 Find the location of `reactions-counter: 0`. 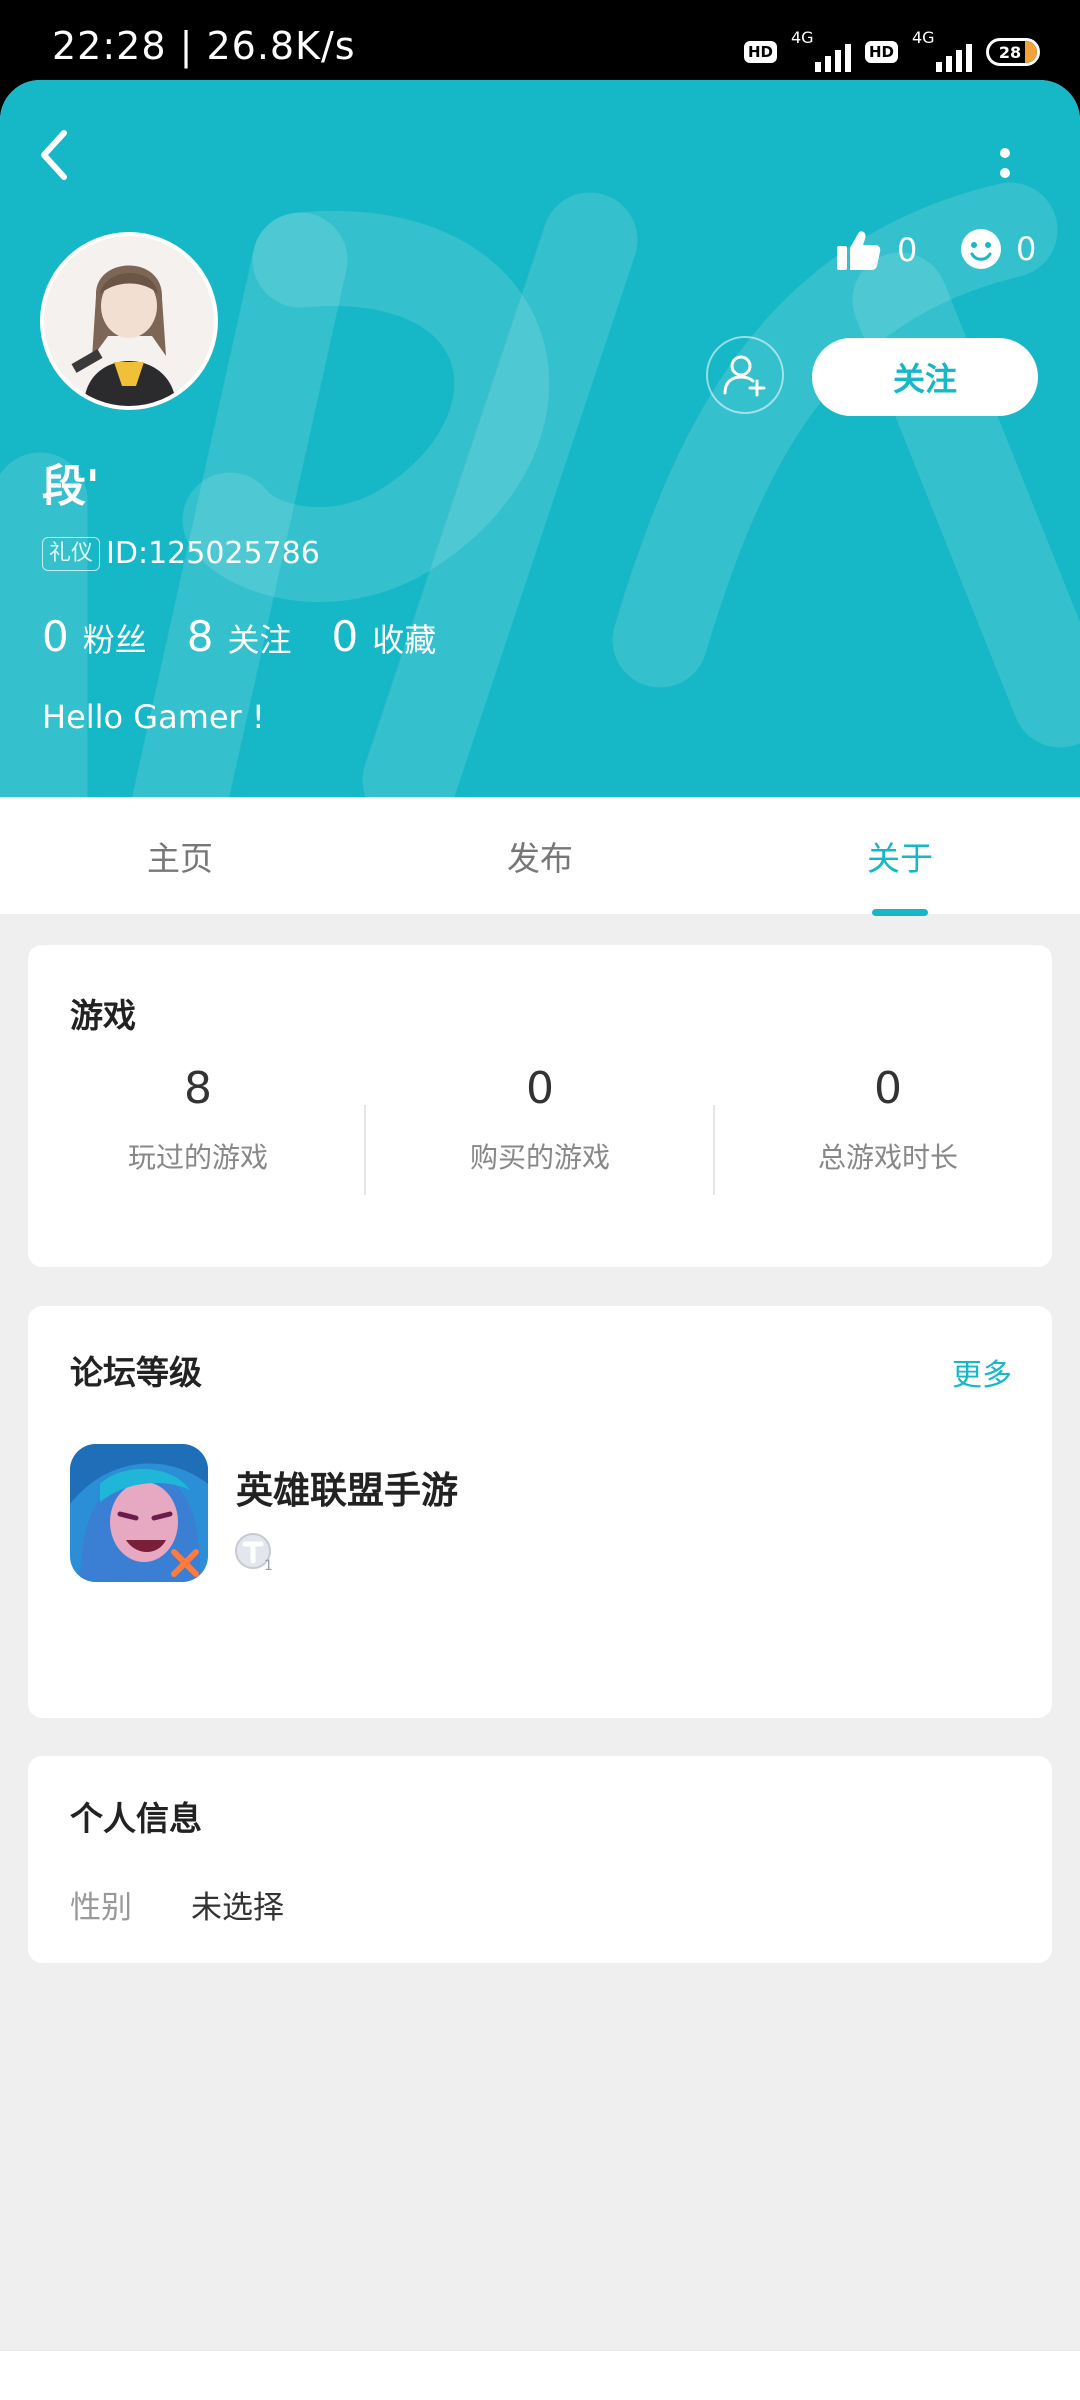

reactions-counter: 0 is located at coordinates (998, 249).